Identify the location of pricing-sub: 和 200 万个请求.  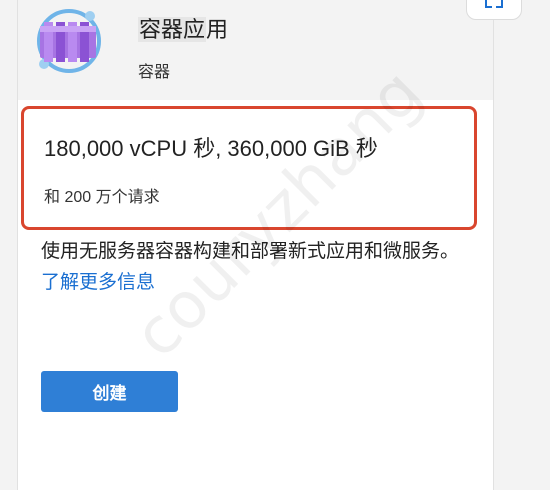
(102, 197).